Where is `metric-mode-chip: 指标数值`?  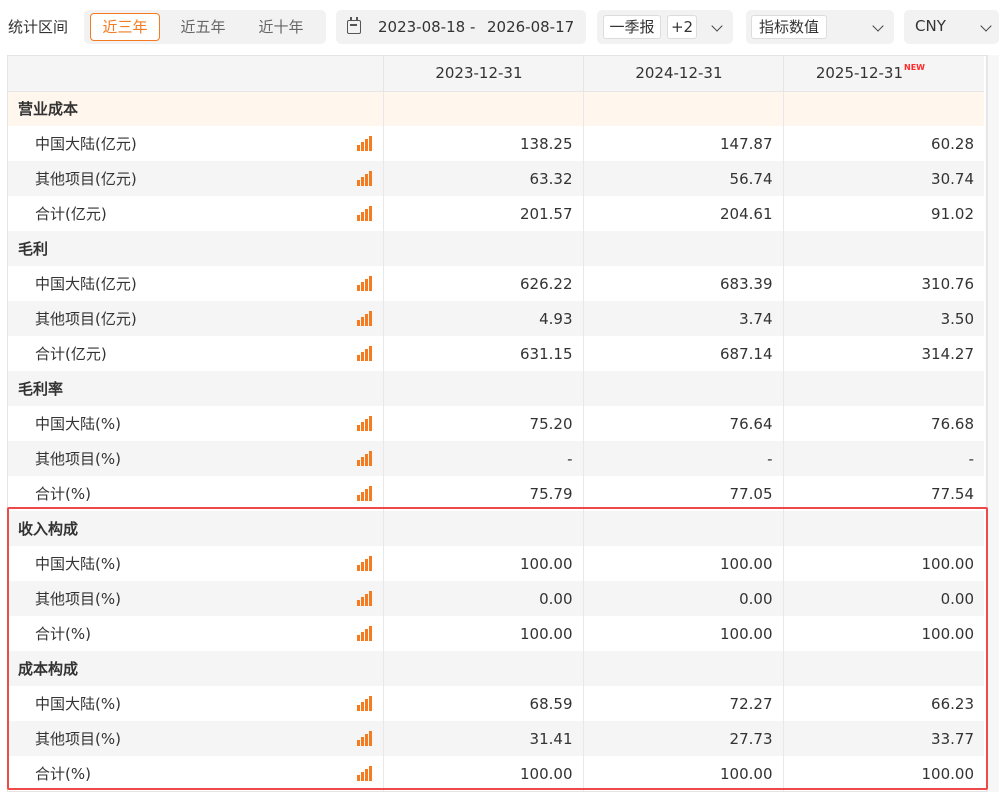 metric-mode-chip: 指标数值 is located at coordinates (789, 27).